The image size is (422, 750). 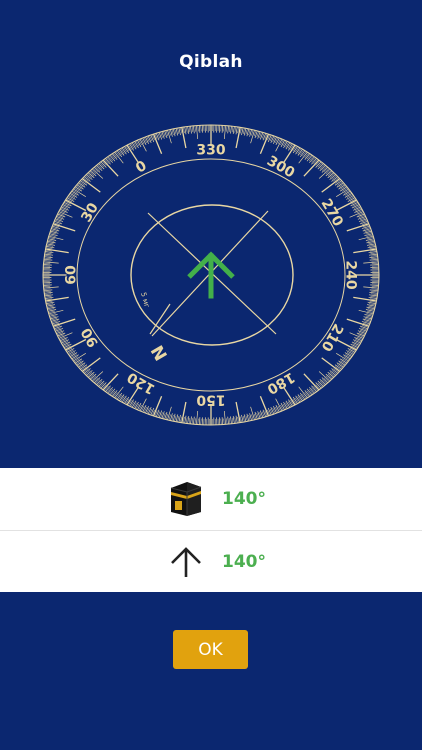 What do you see at coordinates (212, 284) in the screenshot?
I see `compass-inner: 5 мг N` at bounding box center [212, 284].